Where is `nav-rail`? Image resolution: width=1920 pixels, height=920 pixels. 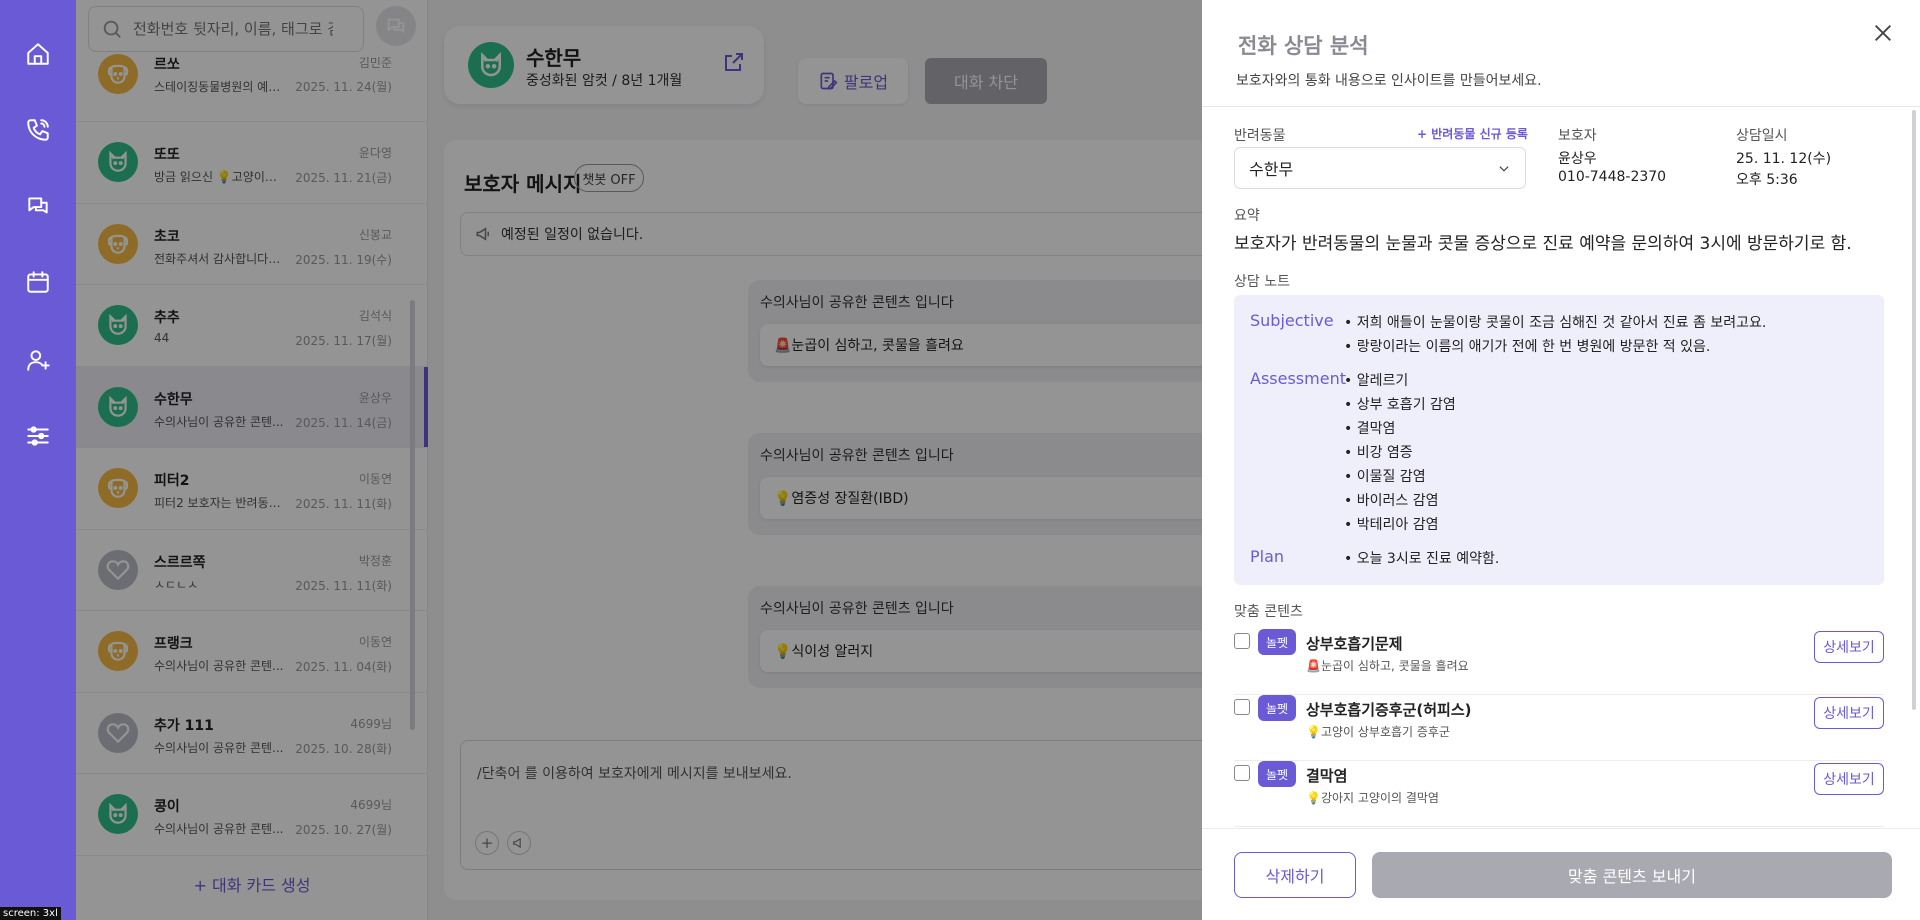 nav-rail is located at coordinates (38, 460).